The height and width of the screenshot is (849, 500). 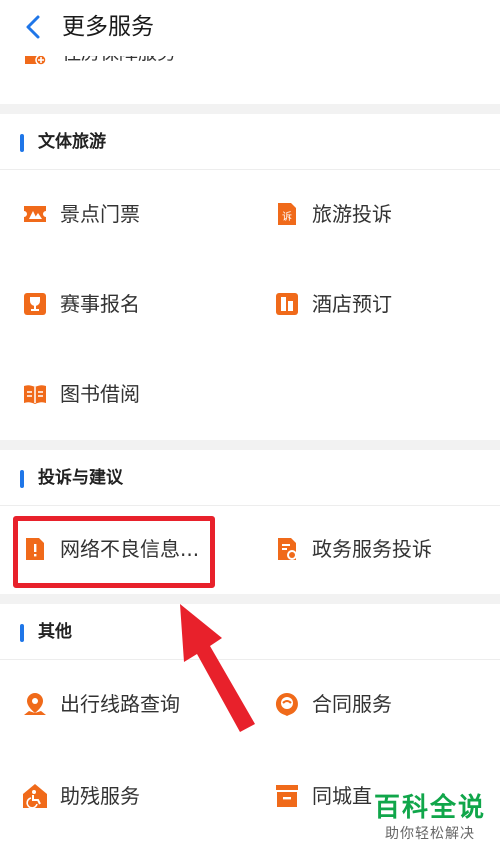 I want to click on highlight-box, so click(x=114, y=552).